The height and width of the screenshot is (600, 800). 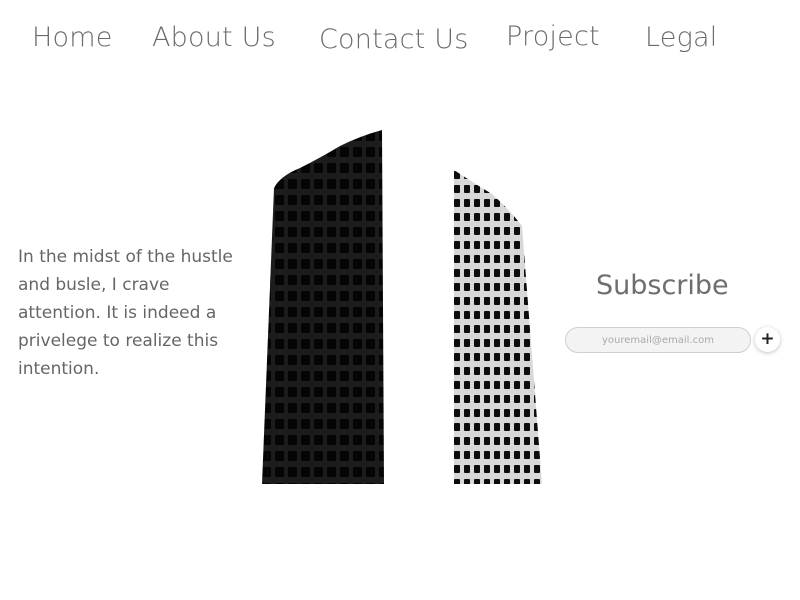 What do you see at coordinates (658, 340) in the screenshot?
I see `email-input` at bounding box center [658, 340].